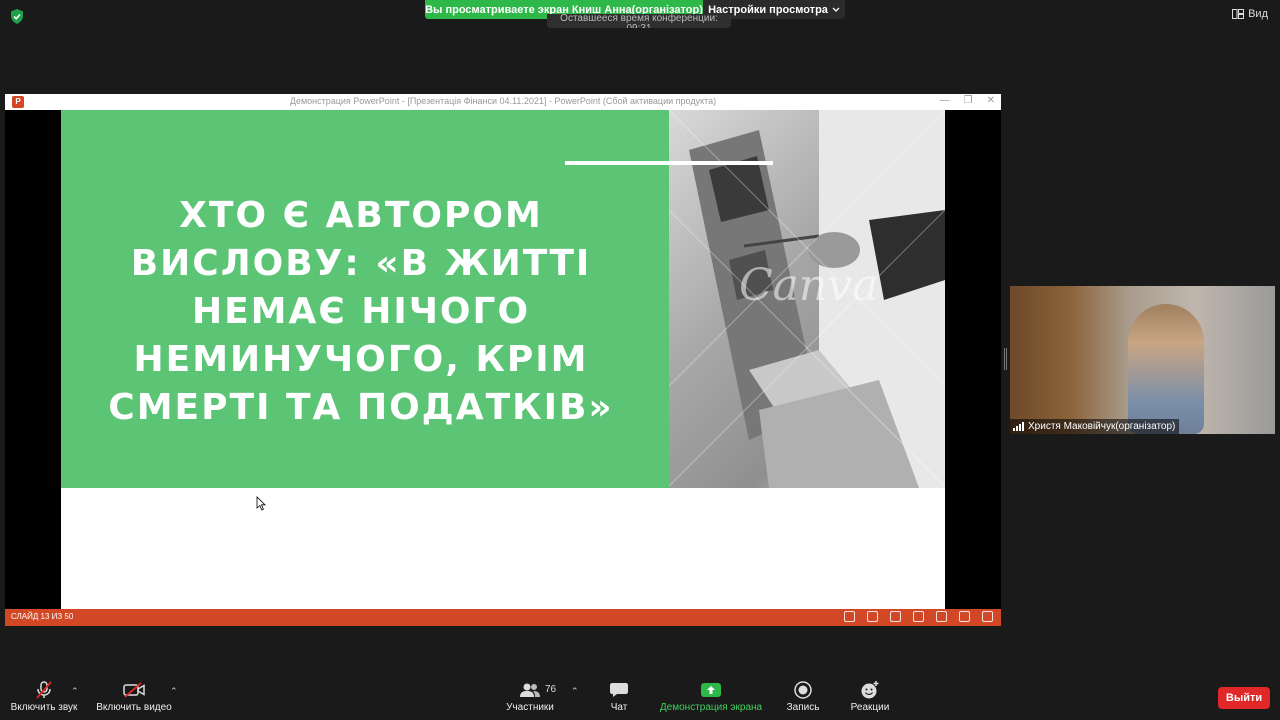 This screenshot has height=720, width=1280. I want to click on reading-view-icon, so click(964, 616).